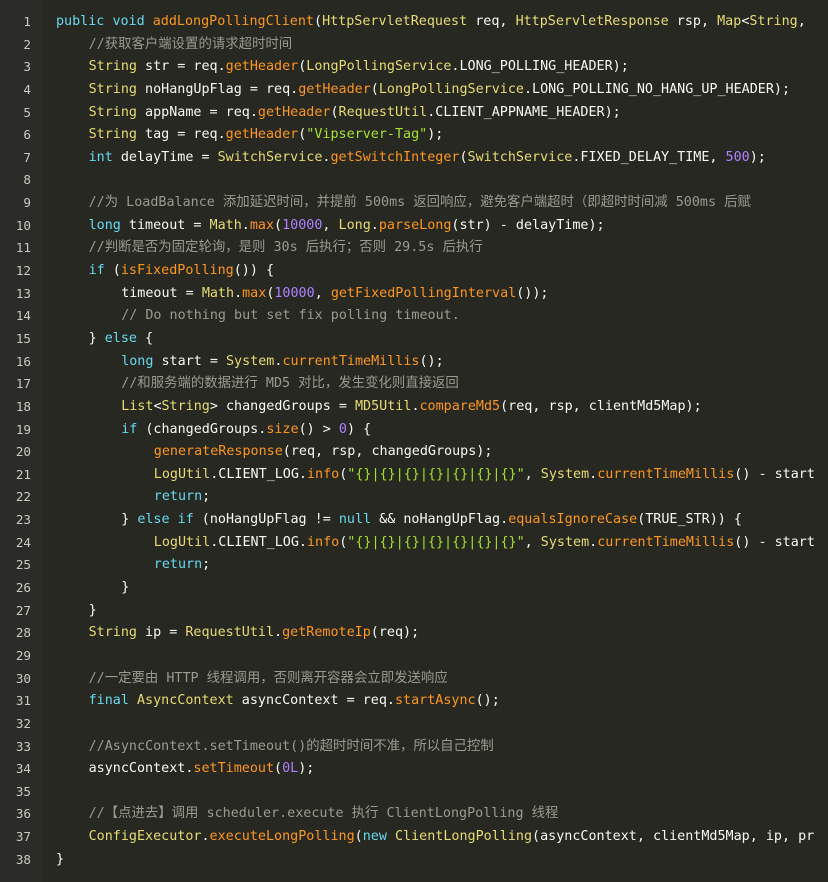 The width and height of the screenshot is (828, 882). Describe the element at coordinates (23, 497) in the screenshot. I see `line-number: 22` at that location.